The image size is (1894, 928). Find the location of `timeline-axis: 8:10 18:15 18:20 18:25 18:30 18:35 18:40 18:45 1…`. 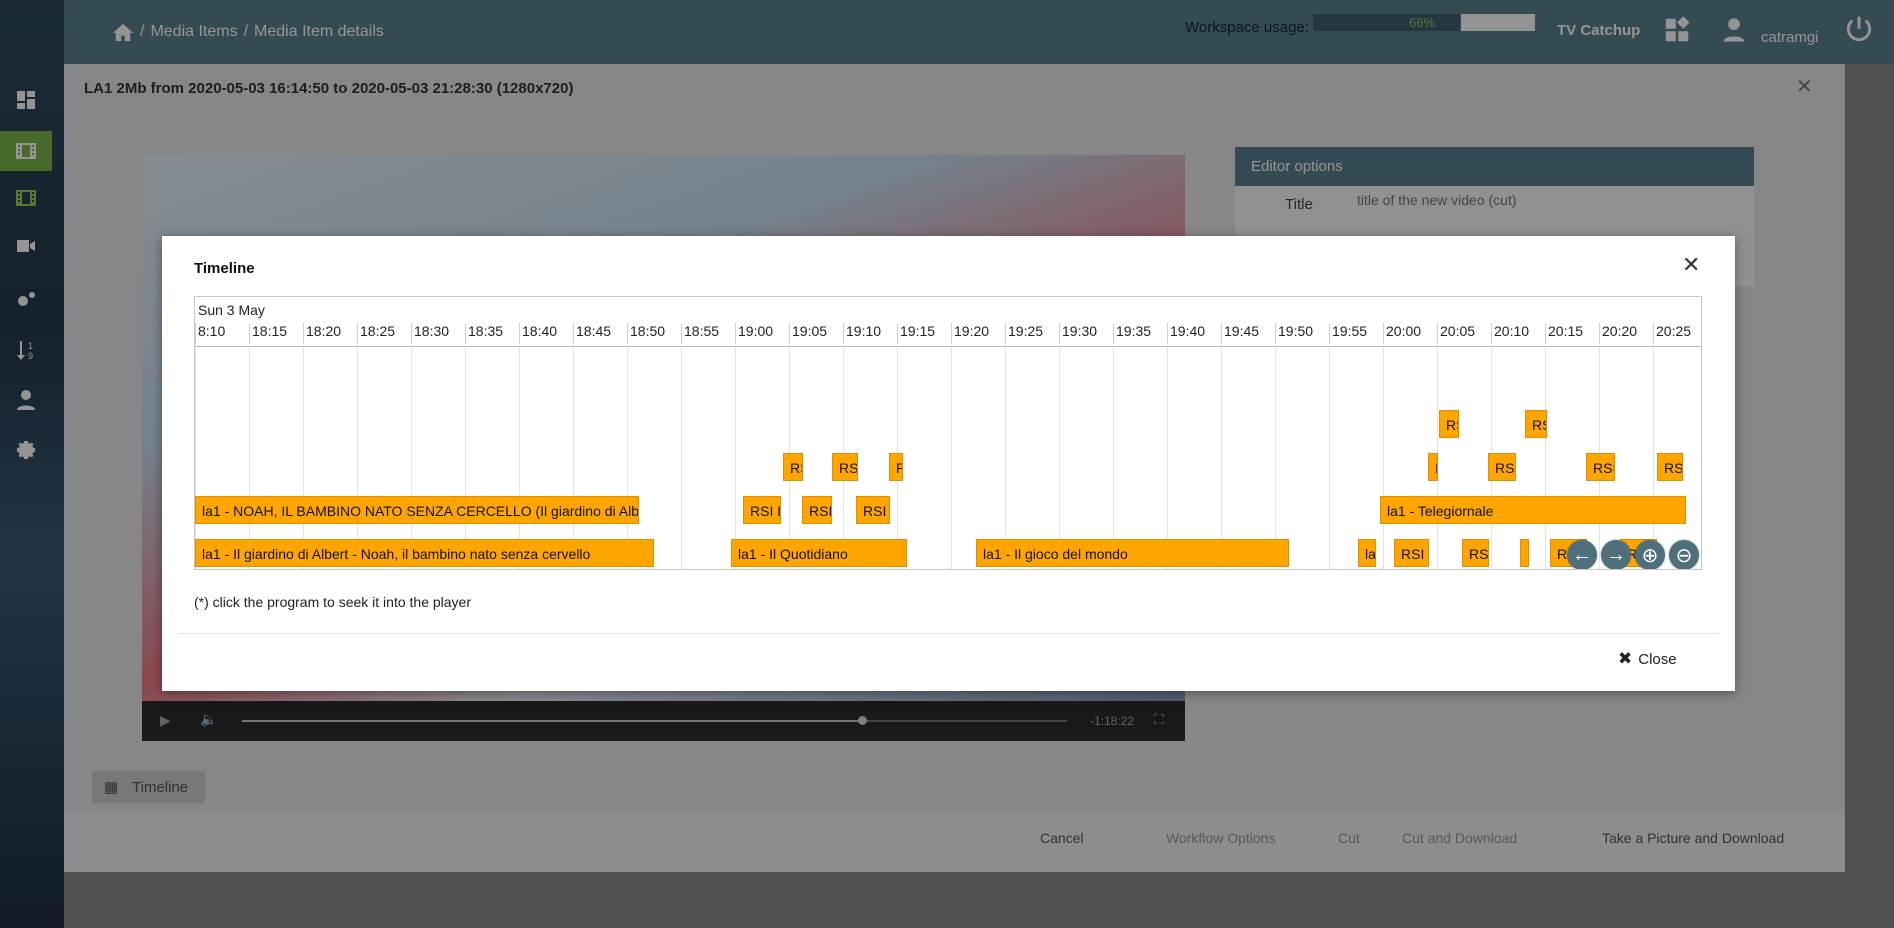

timeline-axis: 8:10 18:15 18:20 18:25 18:30 18:35 18:40 18:45 1… is located at coordinates (948, 335).